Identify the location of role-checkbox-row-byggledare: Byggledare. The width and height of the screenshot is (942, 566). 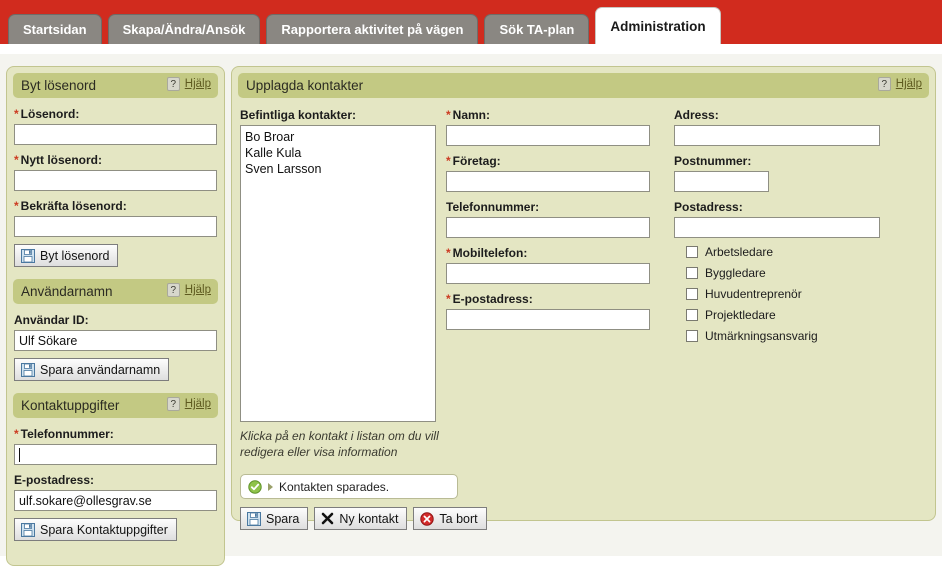
(800, 273).